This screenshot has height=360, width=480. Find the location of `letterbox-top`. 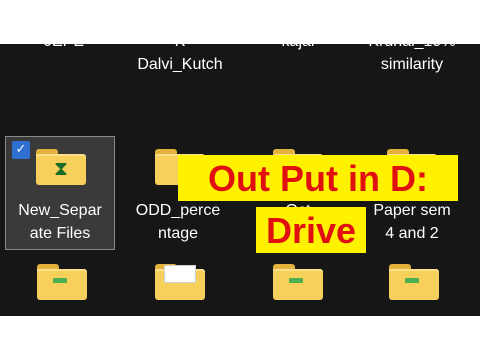

letterbox-top is located at coordinates (240, 22).